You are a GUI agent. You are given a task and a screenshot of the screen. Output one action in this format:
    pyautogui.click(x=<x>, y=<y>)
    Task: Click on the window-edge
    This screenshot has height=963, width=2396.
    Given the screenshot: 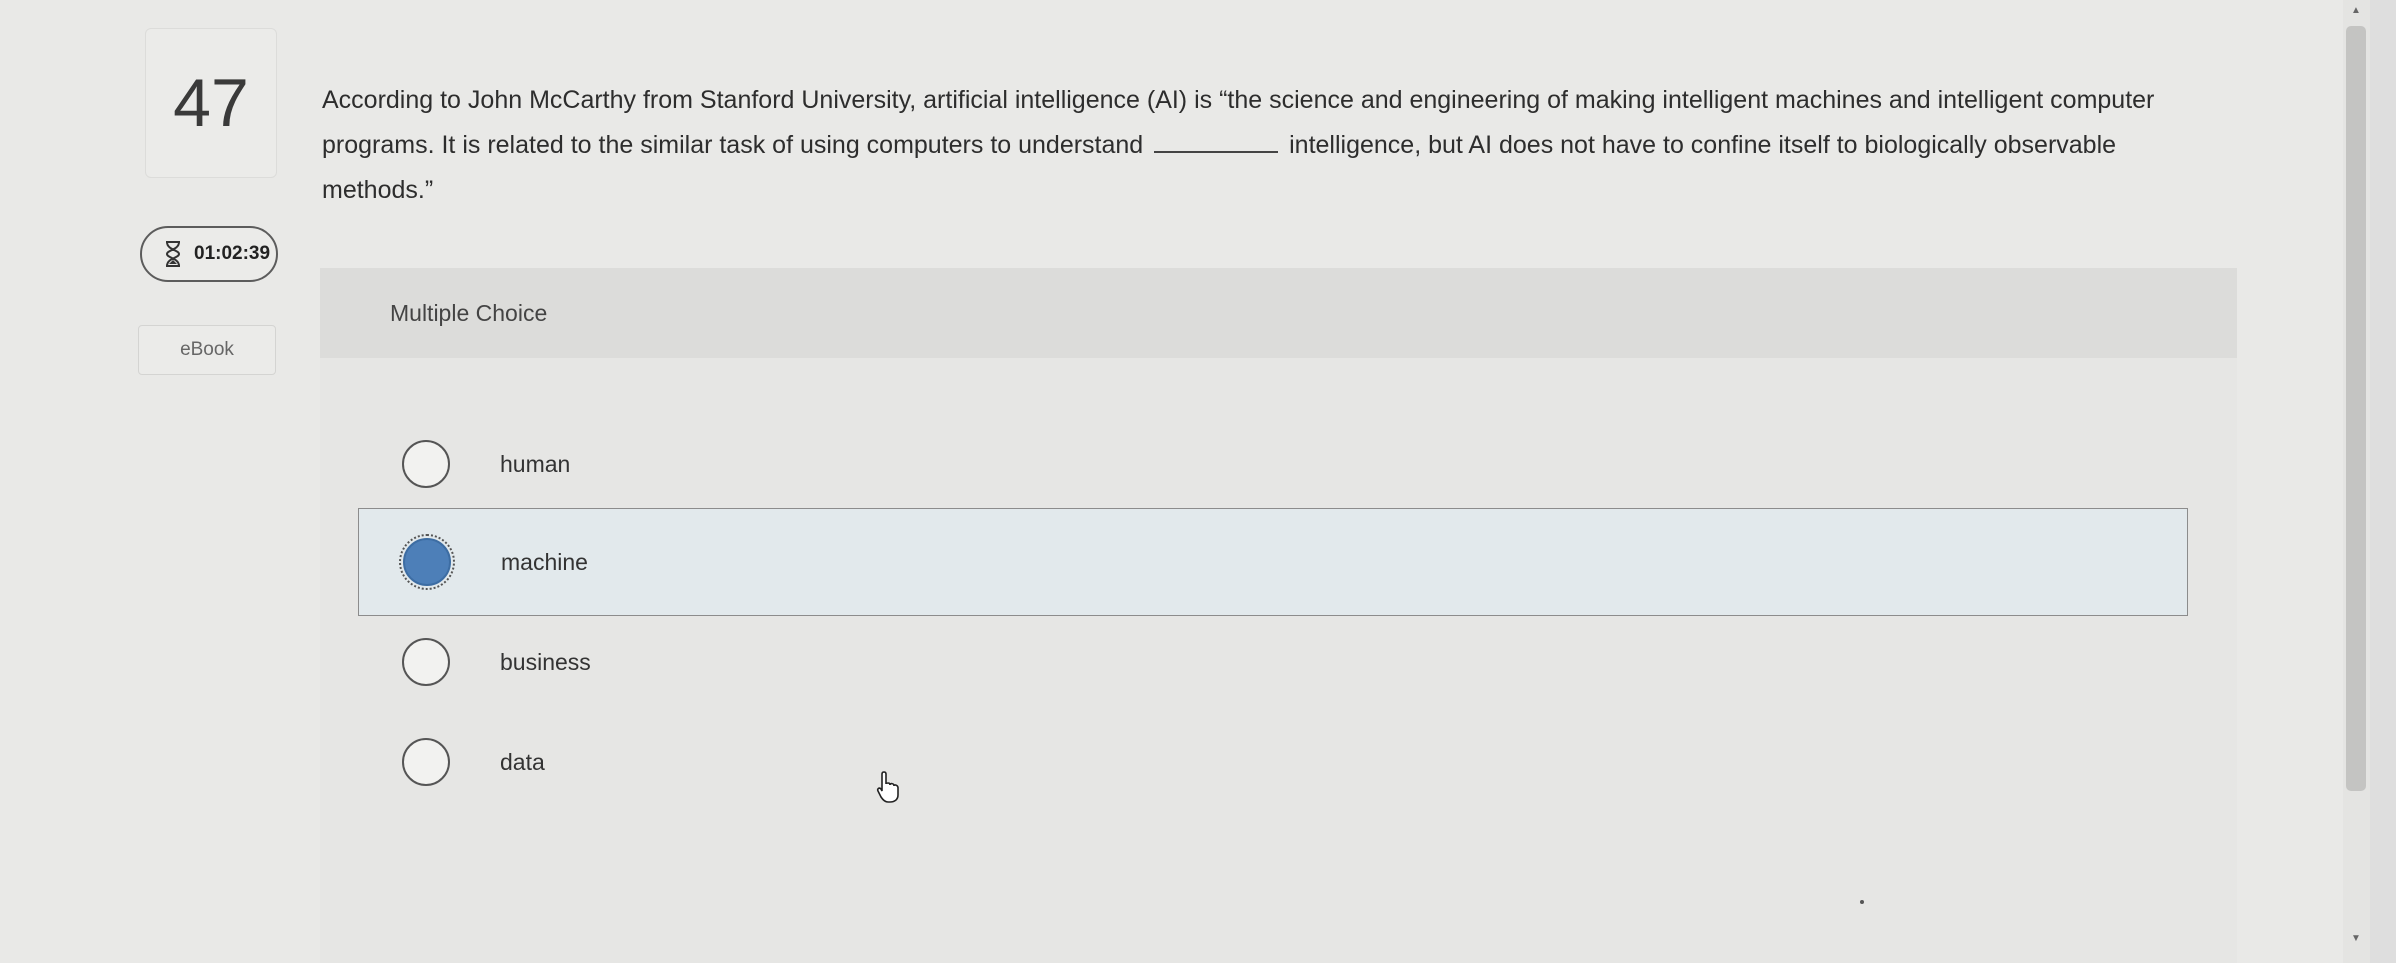 What is the action you would take?
    pyautogui.click(x=2383, y=481)
    